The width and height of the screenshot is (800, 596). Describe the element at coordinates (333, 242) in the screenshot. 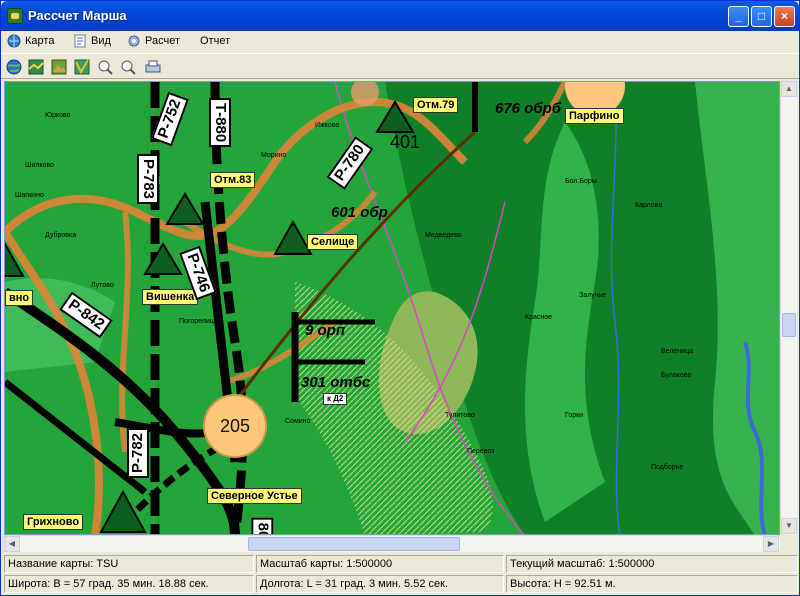

I see `label-selishche: Селище` at that location.